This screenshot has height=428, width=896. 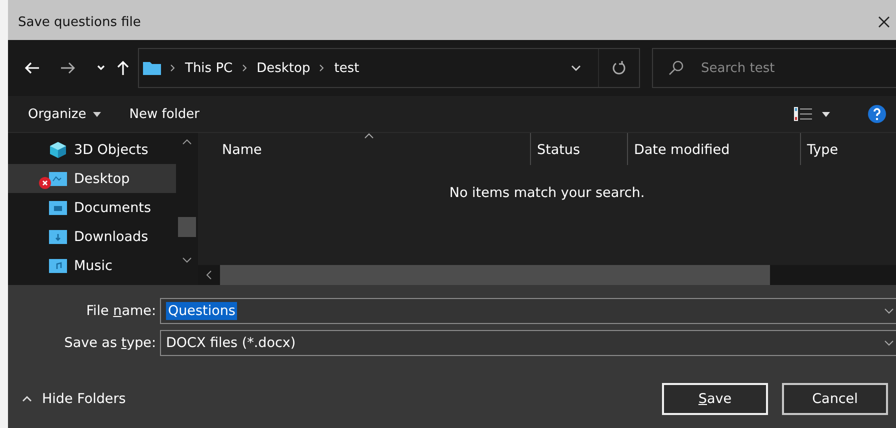 I want to click on new-folder-button: New folder, so click(x=164, y=114).